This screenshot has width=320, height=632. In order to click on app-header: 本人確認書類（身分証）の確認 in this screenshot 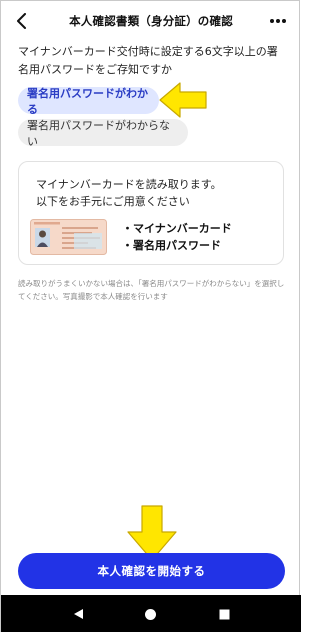, I will do `click(151, 21)`.